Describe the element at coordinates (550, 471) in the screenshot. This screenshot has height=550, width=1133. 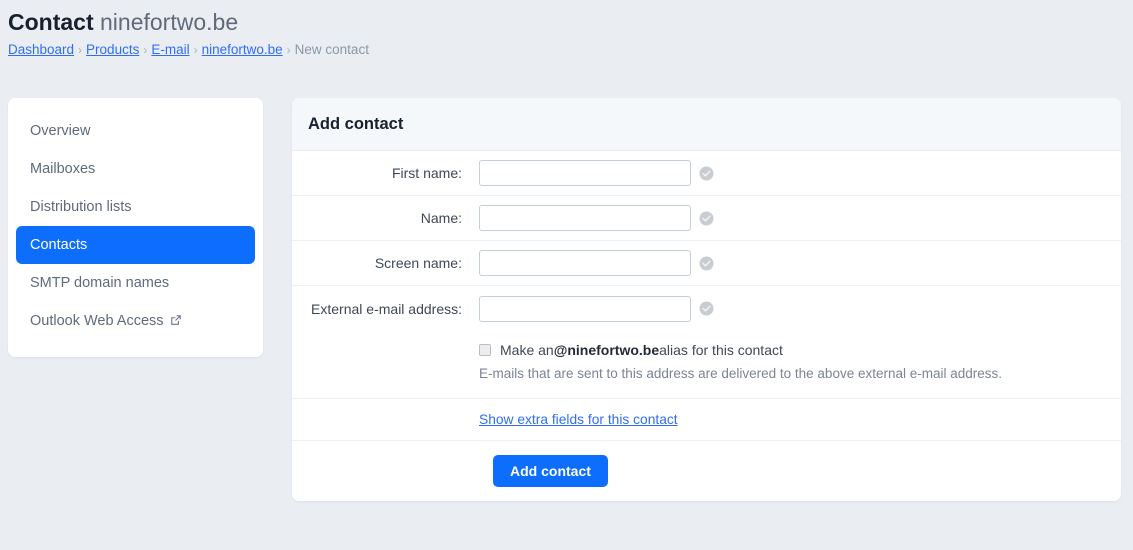
I see `add-contact-button: Add contact` at that location.